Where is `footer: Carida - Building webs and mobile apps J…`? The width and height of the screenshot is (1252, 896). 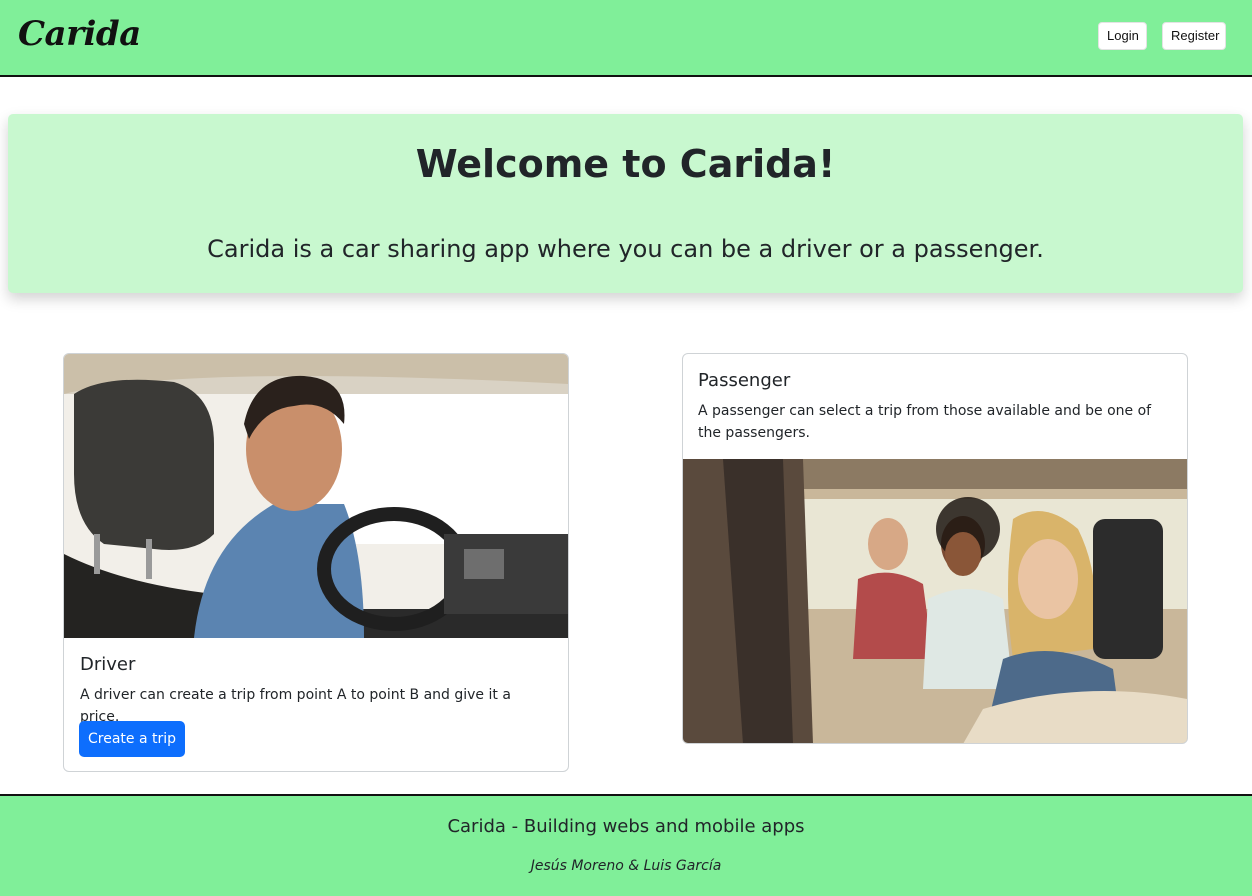
footer: Carida - Building webs and mobile apps J… is located at coordinates (626, 845).